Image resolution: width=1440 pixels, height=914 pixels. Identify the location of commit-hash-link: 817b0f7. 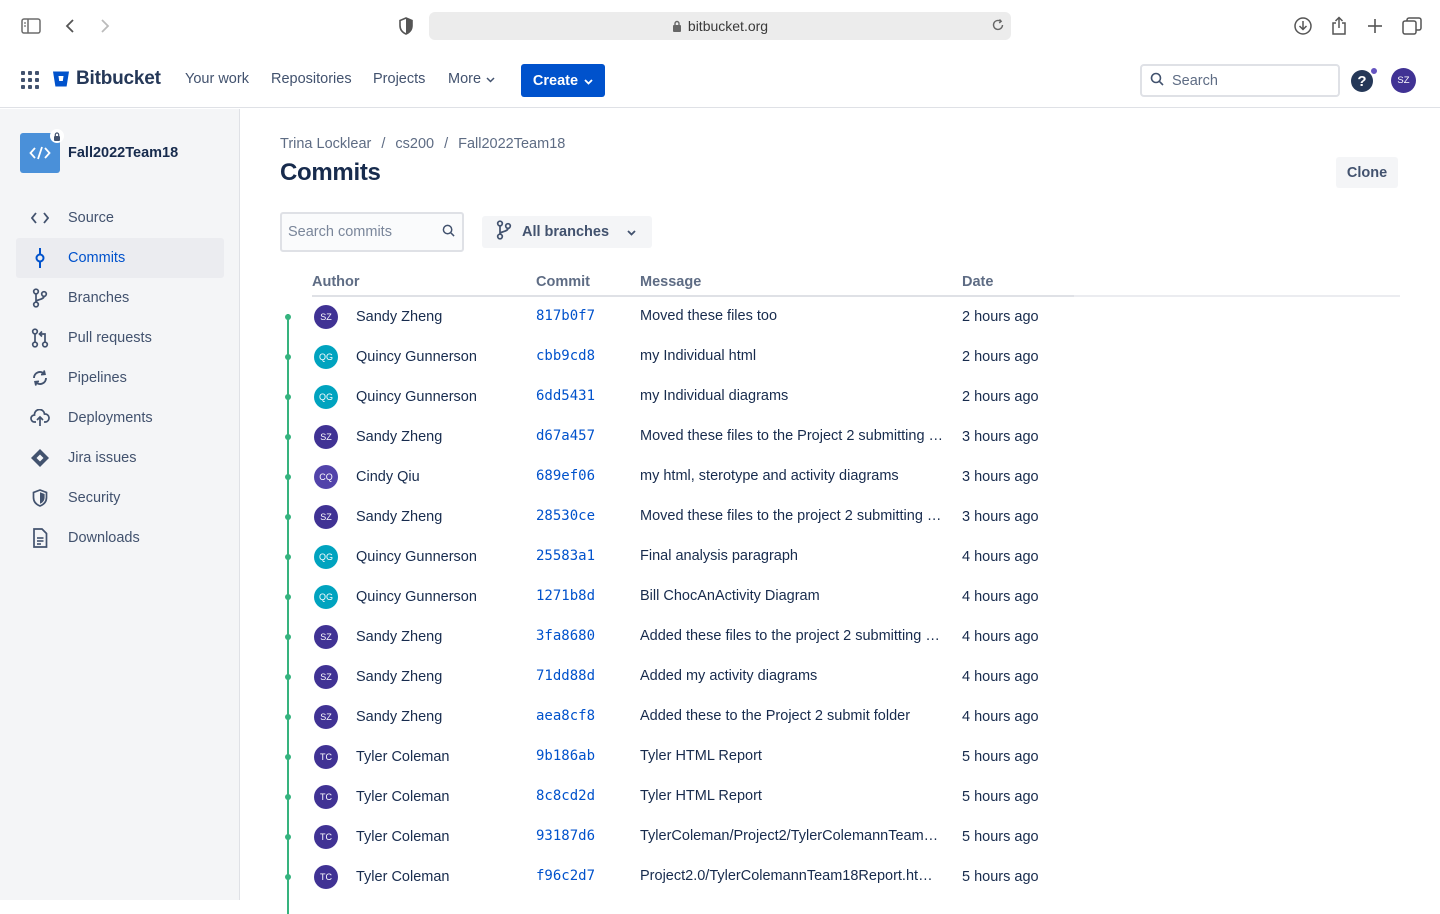
(565, 316).